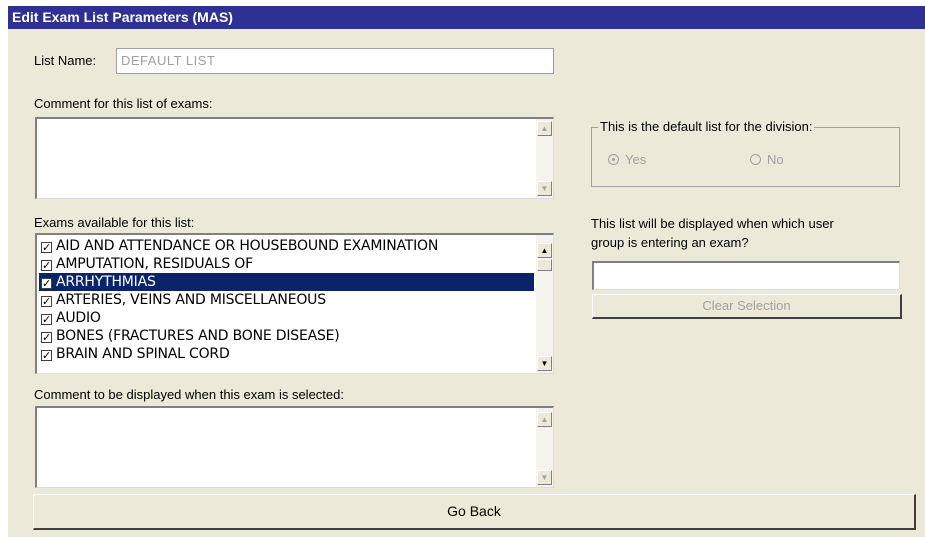 The height and width of the screenshot is (537, 925). What do you see at coordinates (544, 304) in the screenshot?
I see `exams-list-scrollbar: ▲ ▼` at bounding box center [544, 304].